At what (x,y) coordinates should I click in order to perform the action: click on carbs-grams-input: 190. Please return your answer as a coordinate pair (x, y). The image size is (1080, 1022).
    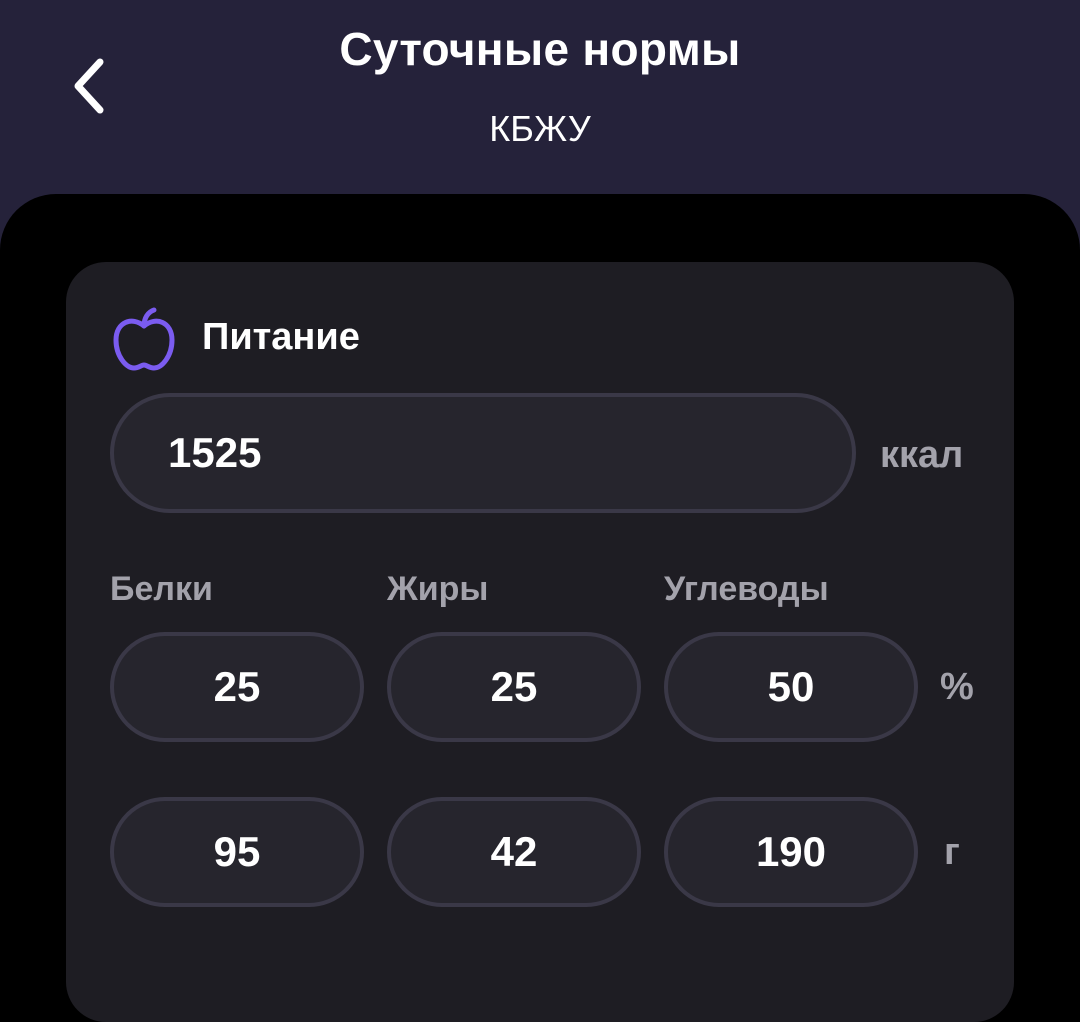
    Looking at the image, I should click on (791, 852).